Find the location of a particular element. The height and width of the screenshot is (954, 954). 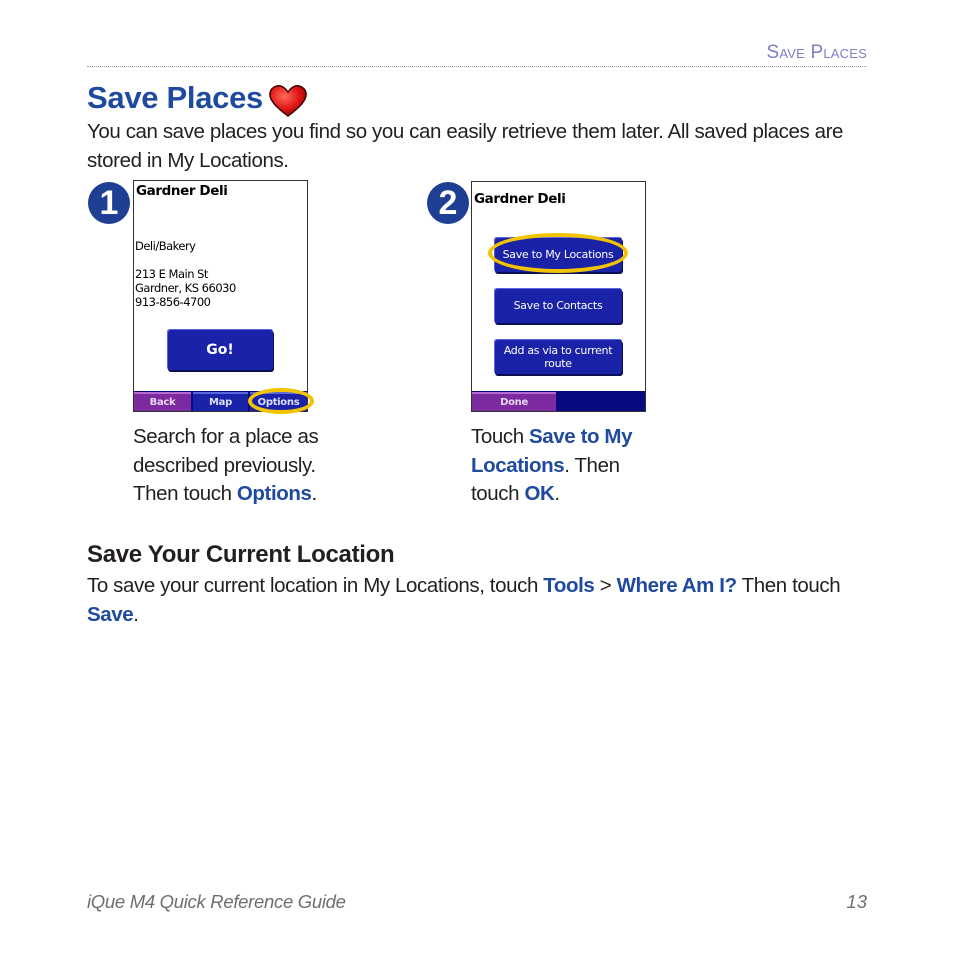

go-button: Go! is located at coordinates (220, 349).